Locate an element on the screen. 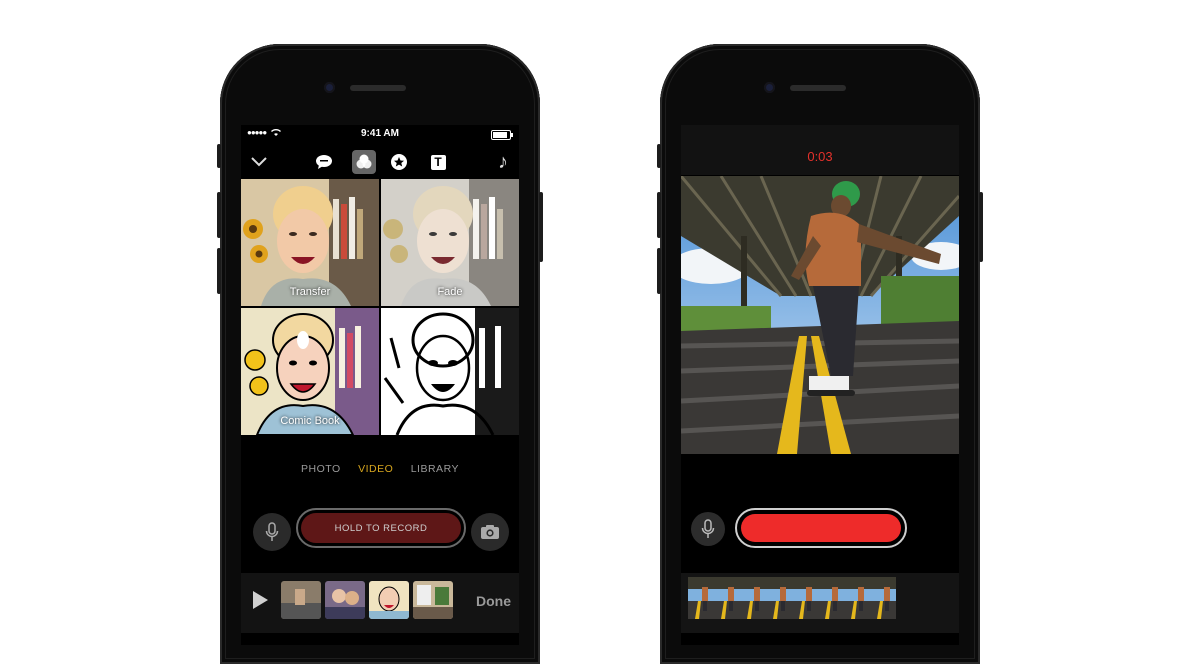 The width and height of the screenshot is (1200, 664). recording-timer: 0:03 is located at coordinates (820, 156).